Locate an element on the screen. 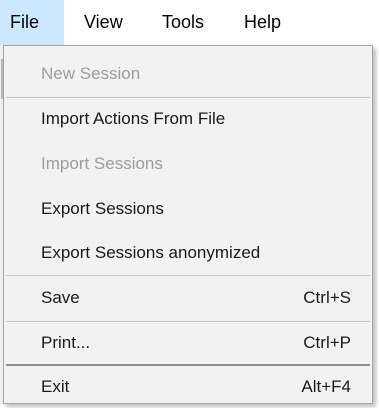  menu-file: File is located at coordinates (32, 22).